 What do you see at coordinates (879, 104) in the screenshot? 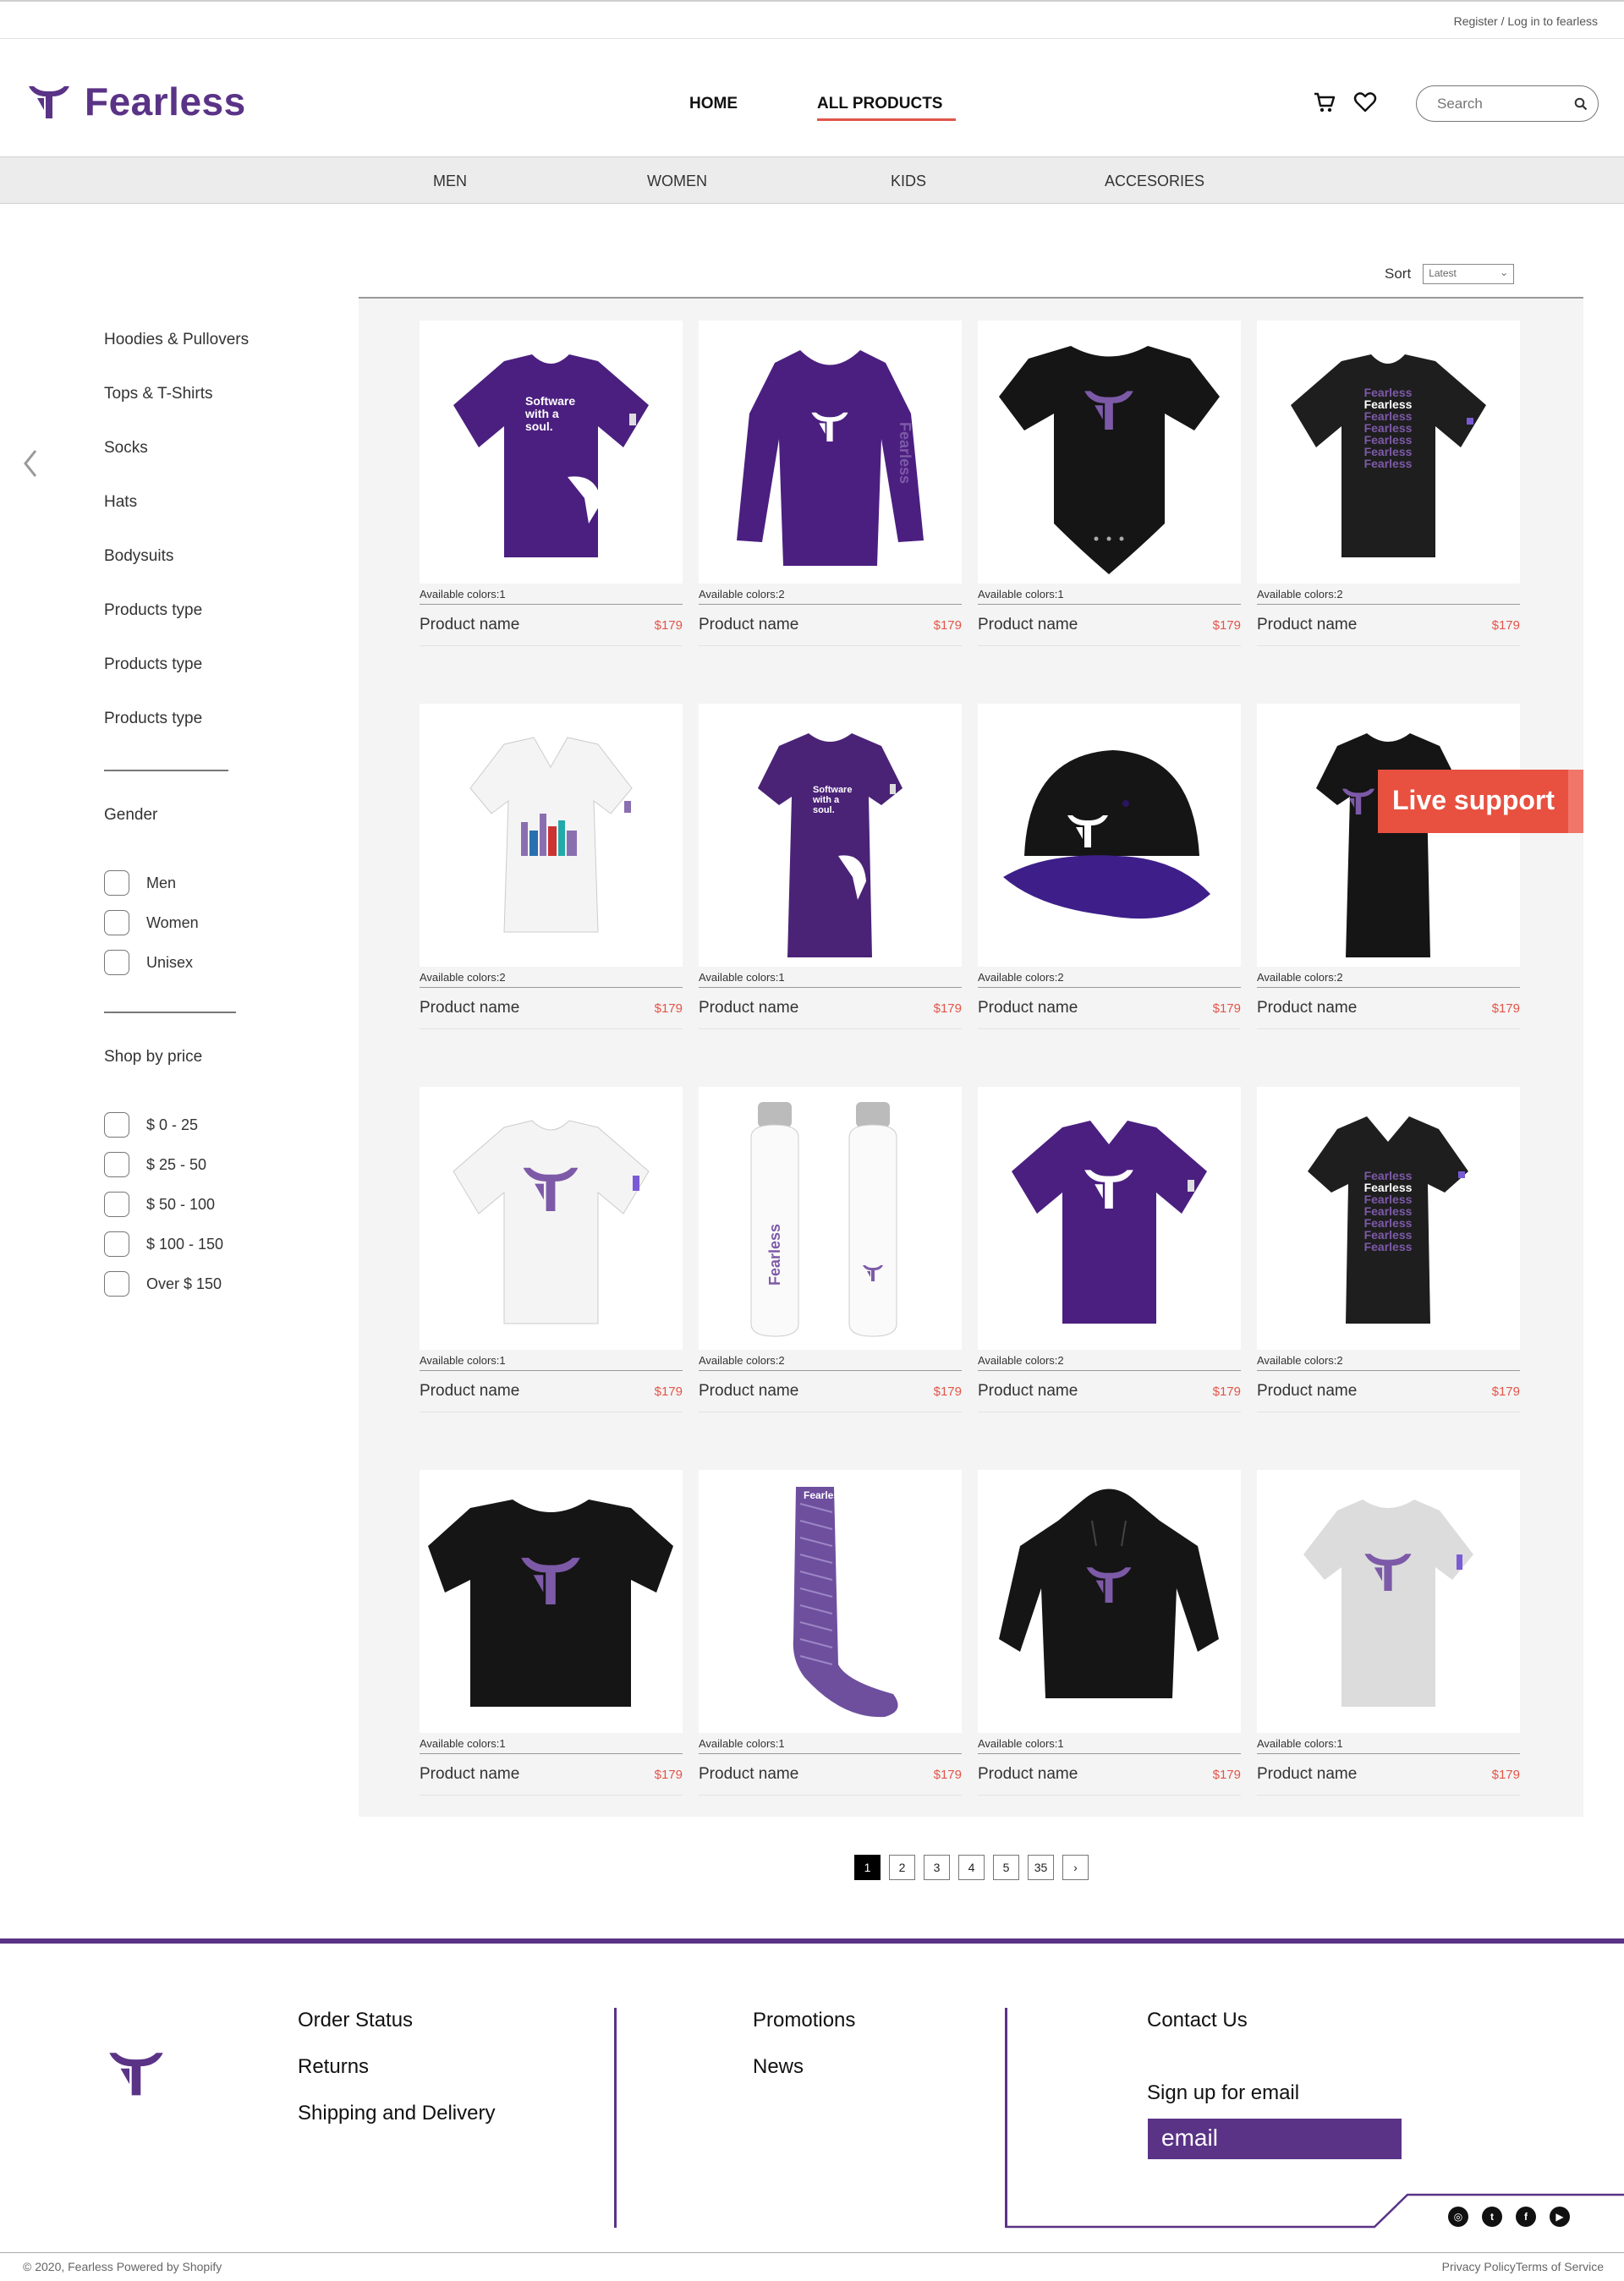
I see `nav-all-products: ALL PRODUCTS` at bounding box center [879, 104].